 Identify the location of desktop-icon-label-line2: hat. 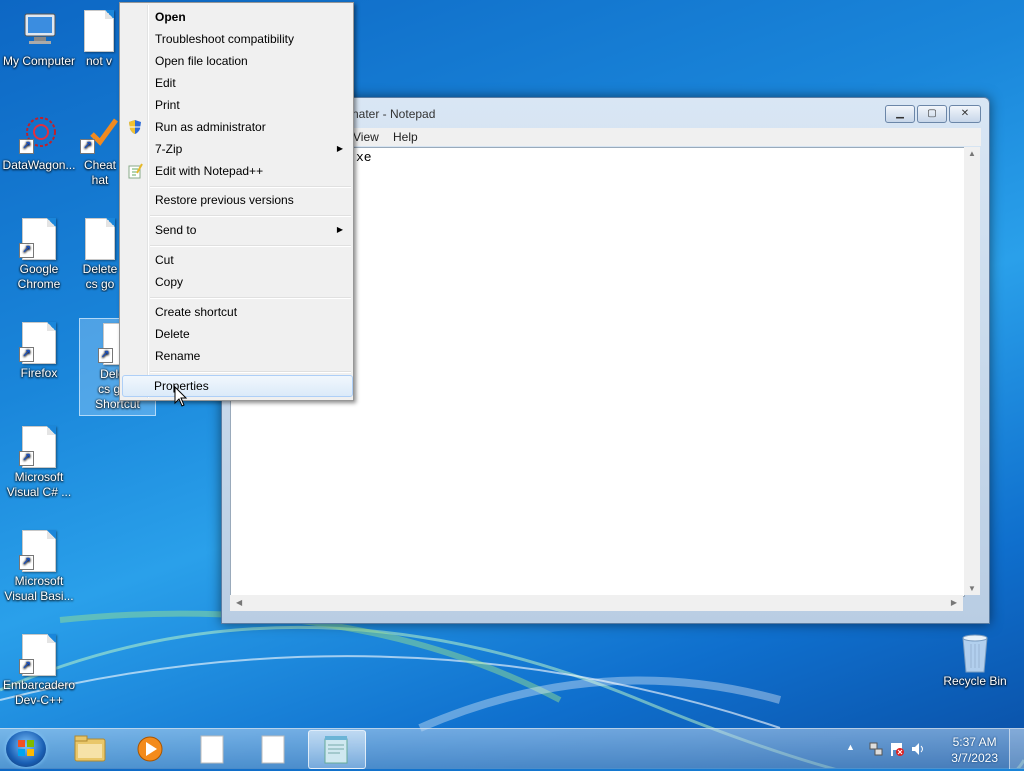
(100, 180).